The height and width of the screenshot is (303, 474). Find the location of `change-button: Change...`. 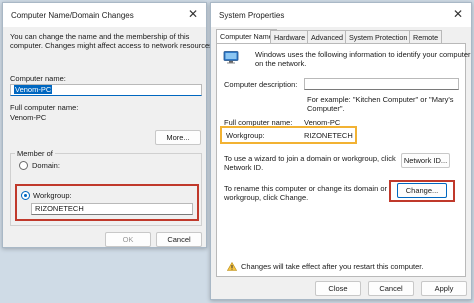

change-button: Change... is located at coordinates (422, 190).